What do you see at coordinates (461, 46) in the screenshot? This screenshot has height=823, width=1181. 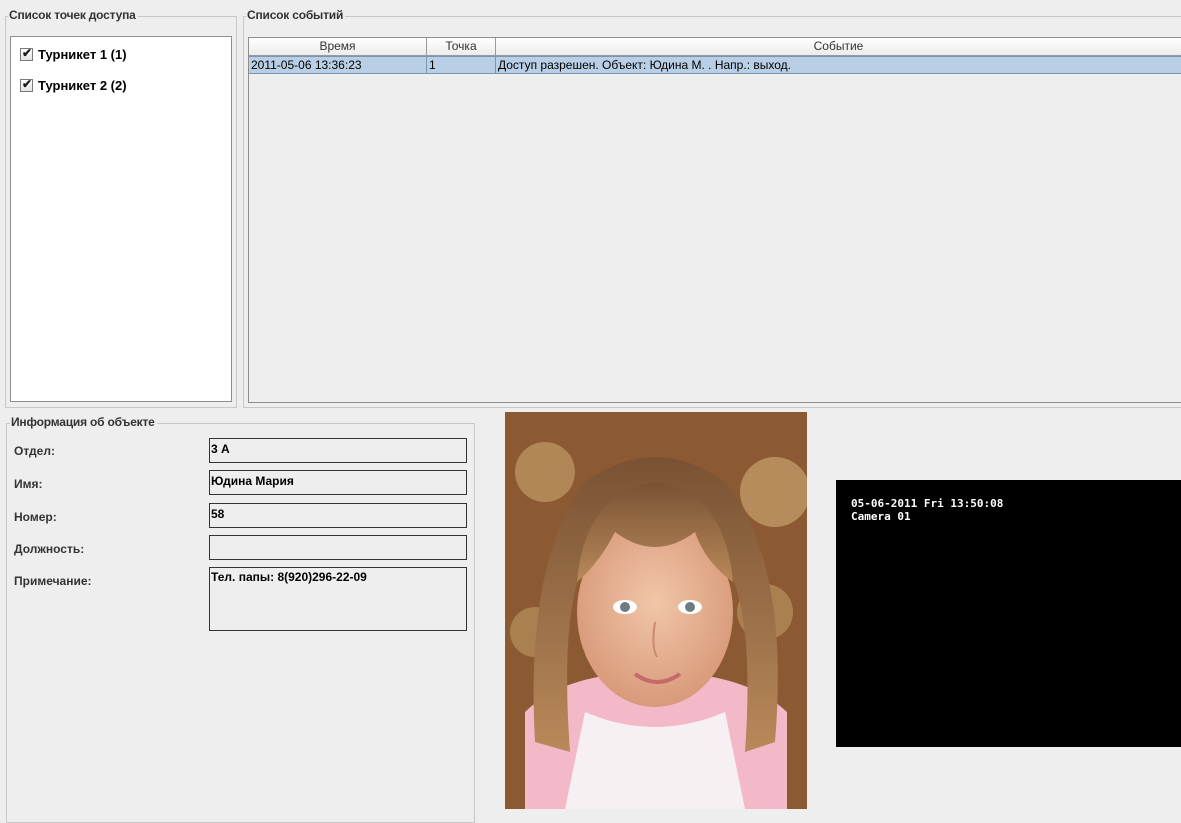 I see `column-header-point: Точка` at bounding box center [461, 46].